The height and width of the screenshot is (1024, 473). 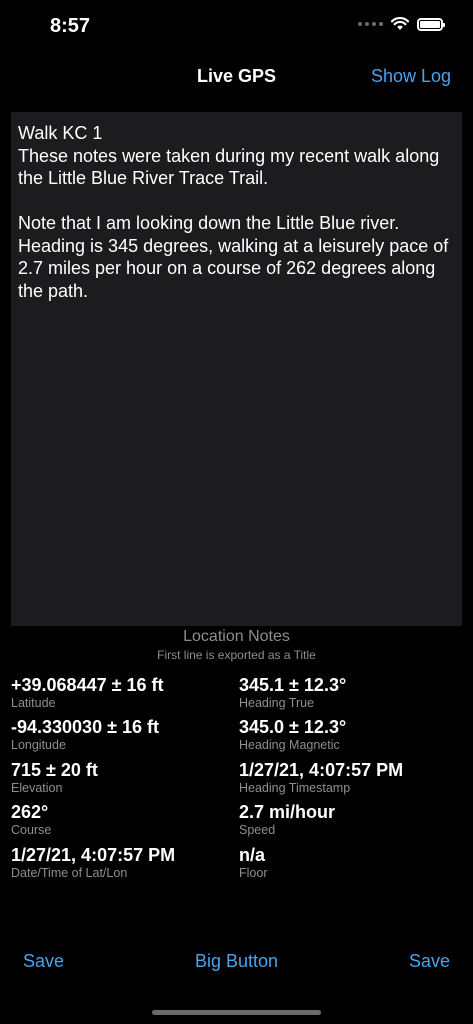 What do you see at coordinates (236, 961) in the screenshot?
I see `big-button: Big Button` at bounding box center [236, 961].